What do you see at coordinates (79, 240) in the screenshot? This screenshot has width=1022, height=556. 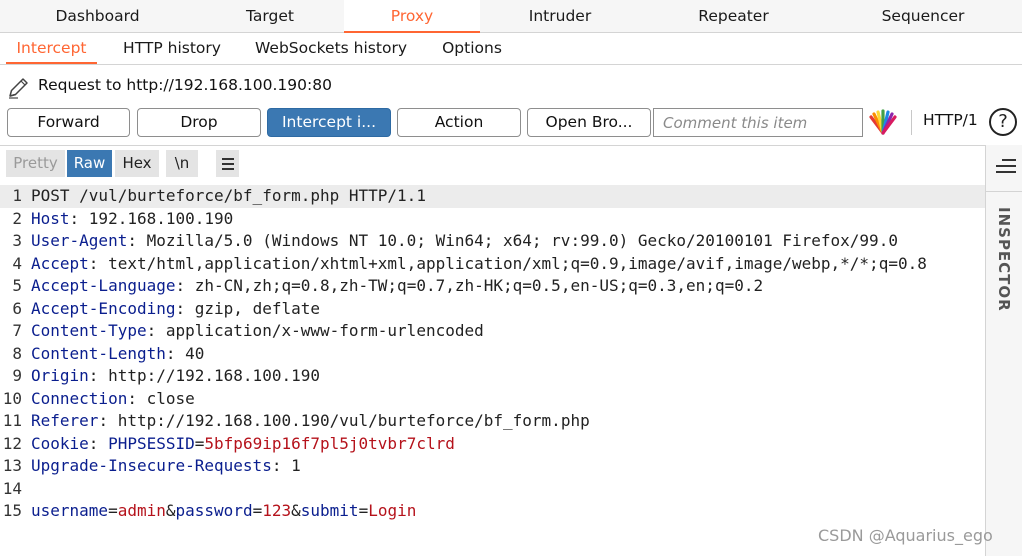 I see `header-name: User-Agent` at bounding box center [79, 240].